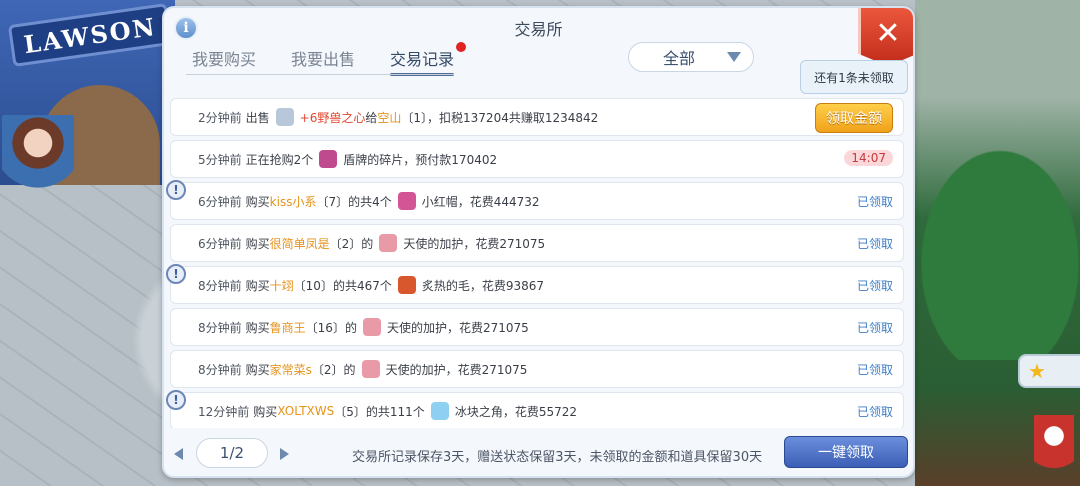  I want to click on unclaimed-tip: 还有1条未领取, so click(854, 77).